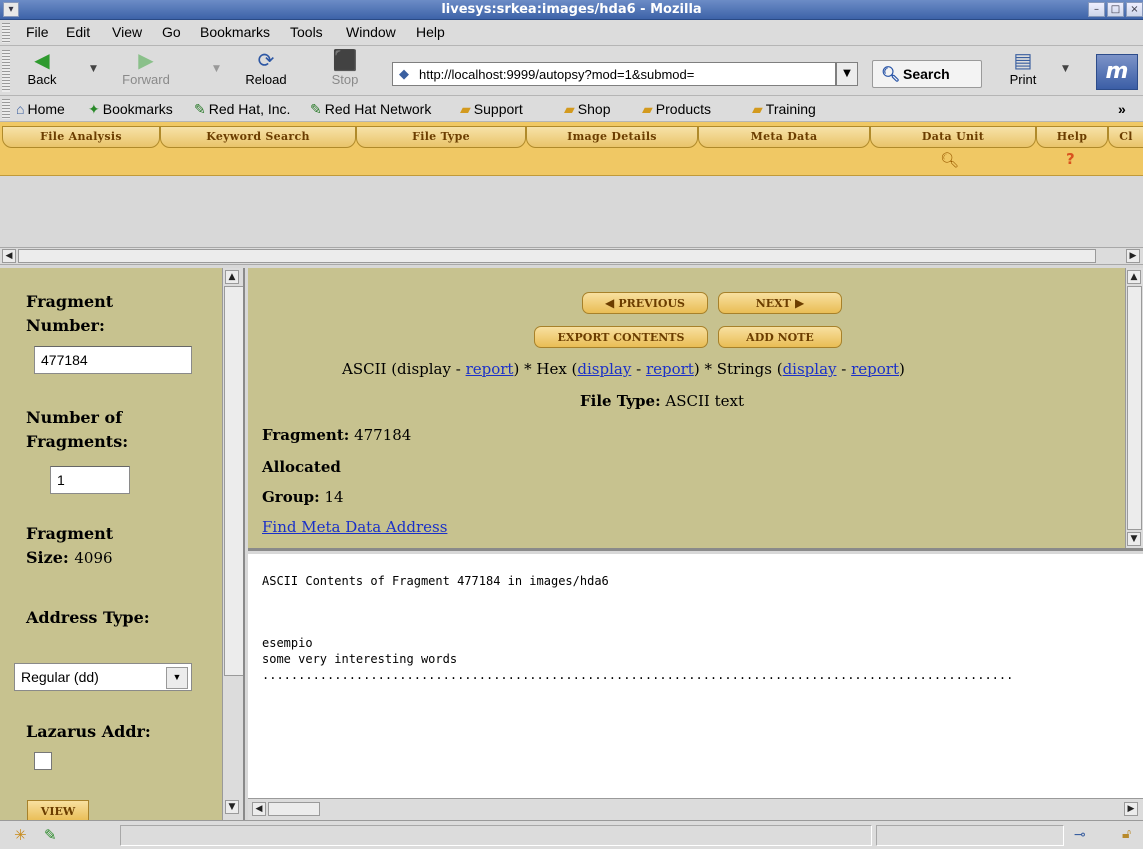 The image size is (1143, 849). What do you see at coordinates (1117, 72) in the screenshot?
I see `mozilla-throbber-icon: m` at bounding box center [1117, 72].